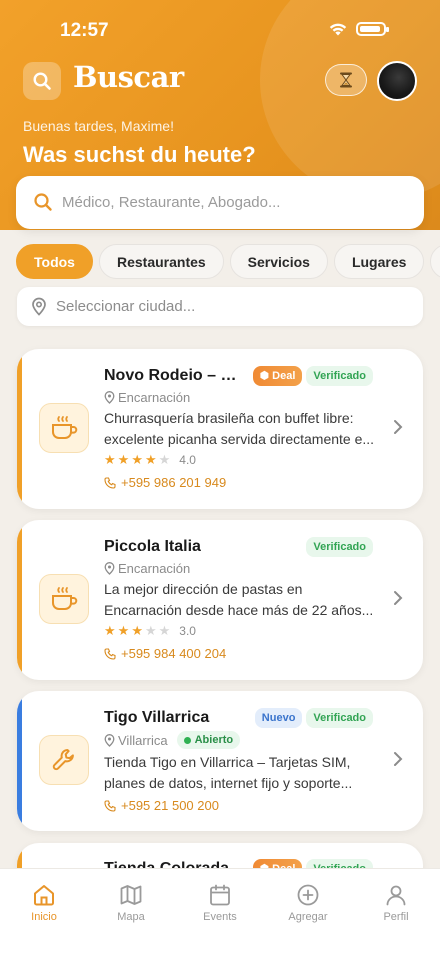 This screenshot has height=954, width=440. I want to click on chip-servicios: Servicios, so click(278, 261).